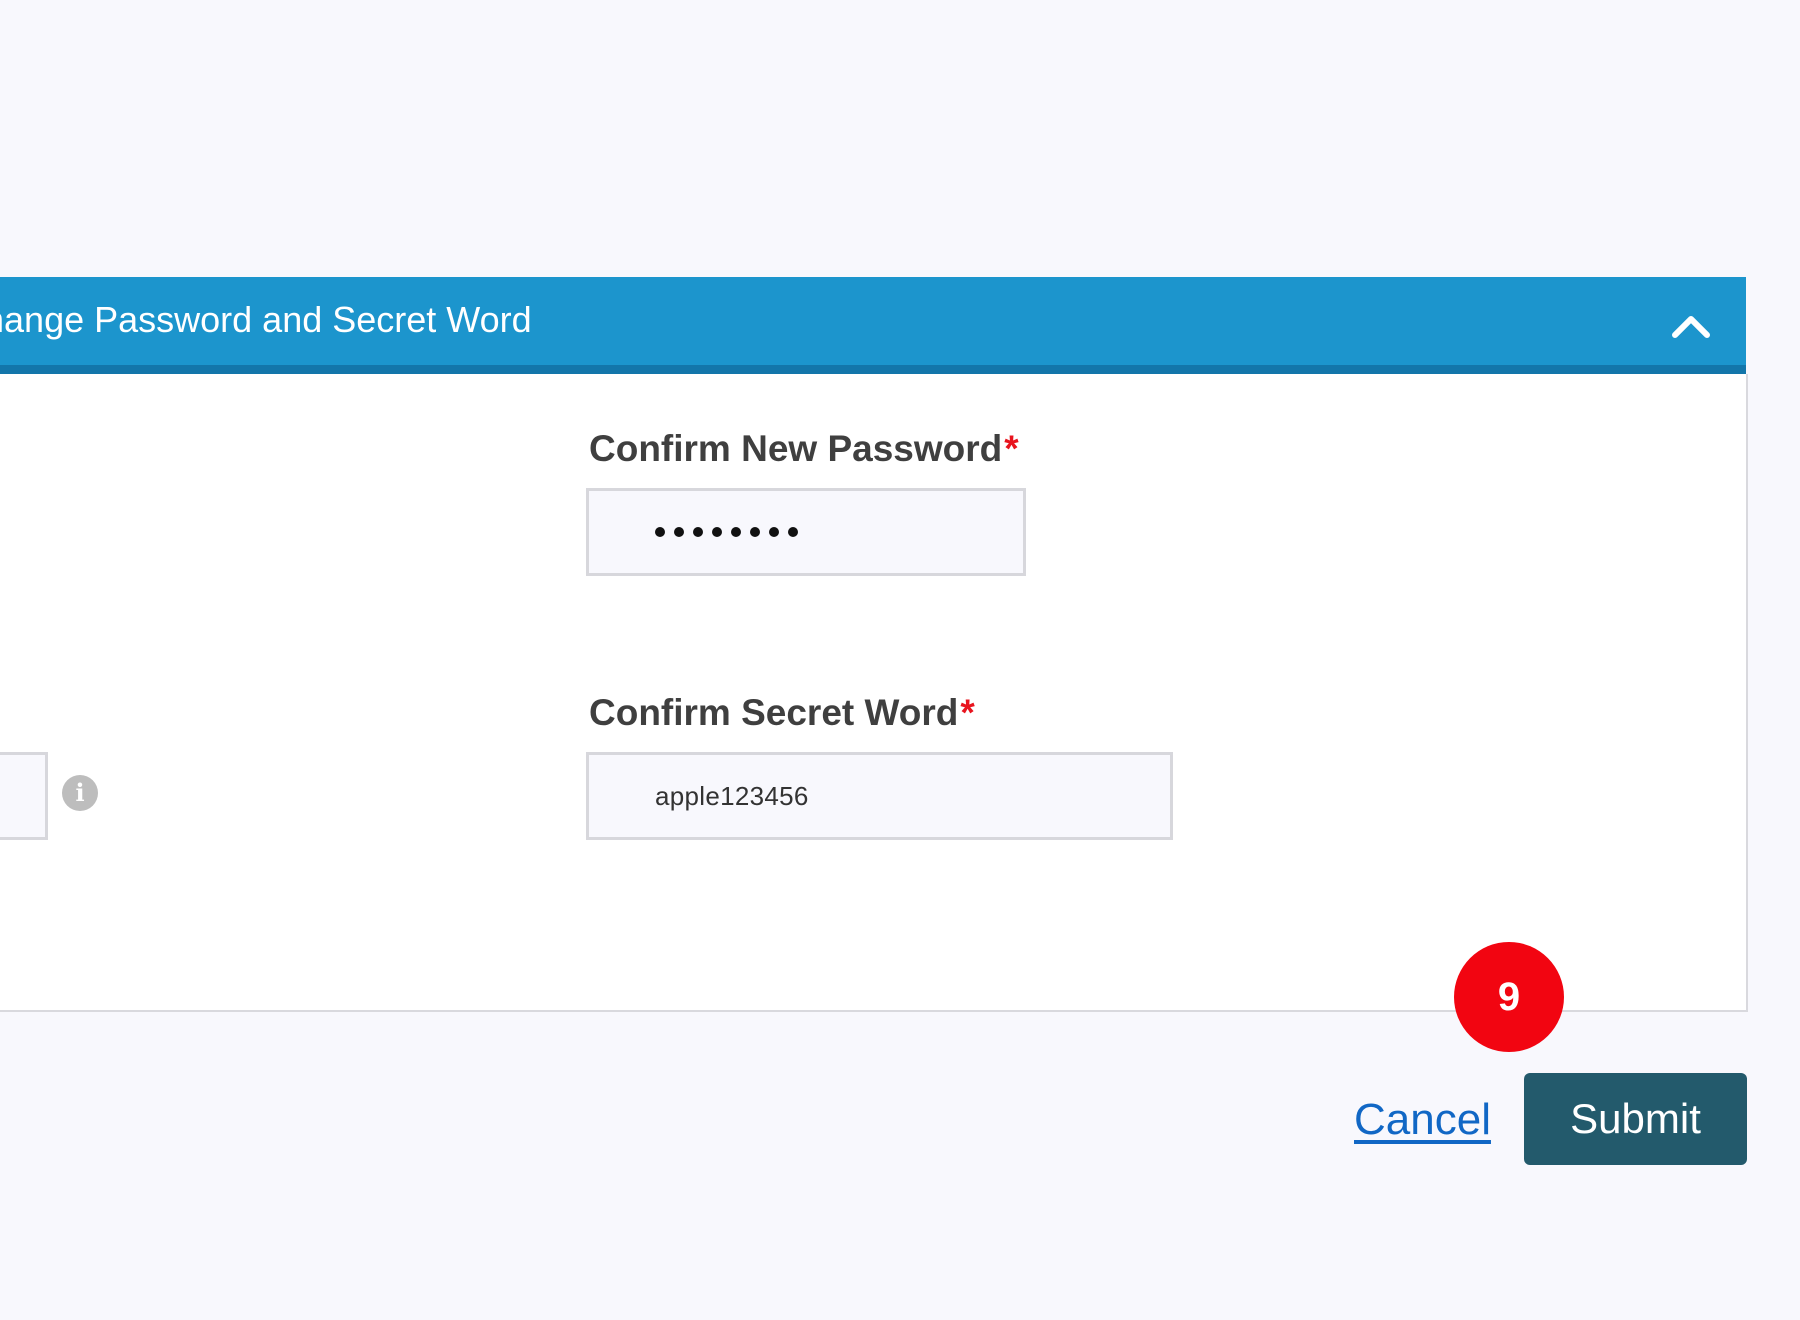 The height and width of the screenshot is (1320, 1800). I want to click on confirm-password-field, so click(806, 532).